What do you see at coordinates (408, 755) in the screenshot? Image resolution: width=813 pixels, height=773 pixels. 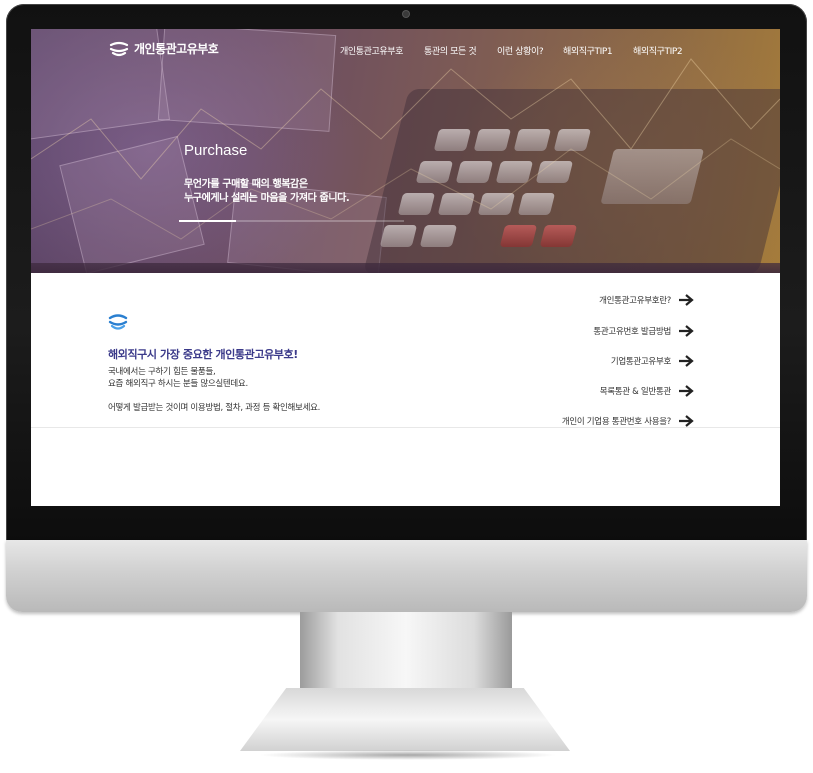 I see `stand-shadow` at bounding box center [408, 755].